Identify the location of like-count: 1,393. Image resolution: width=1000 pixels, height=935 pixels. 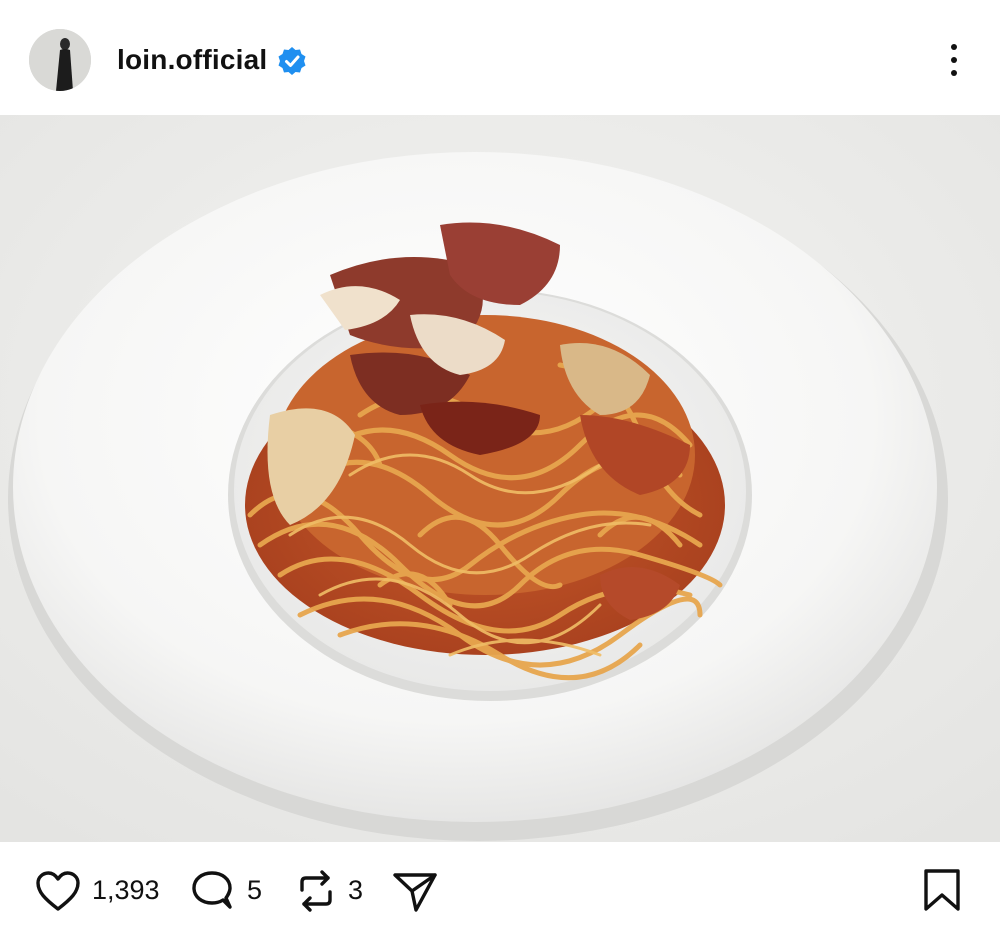
(126, 890).